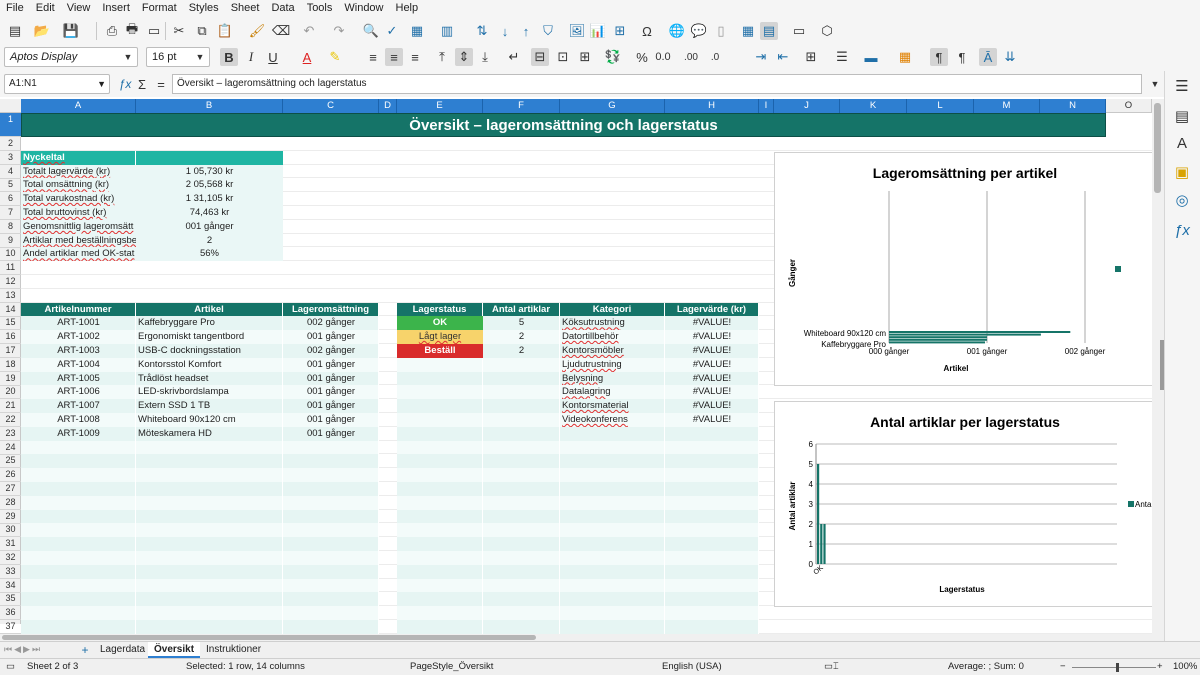 The height and width of the screenshot is (675, 1200). Describe the element at coordinates (209, 254) in the screenshot. I see `kpi-value: 56%` at that location.